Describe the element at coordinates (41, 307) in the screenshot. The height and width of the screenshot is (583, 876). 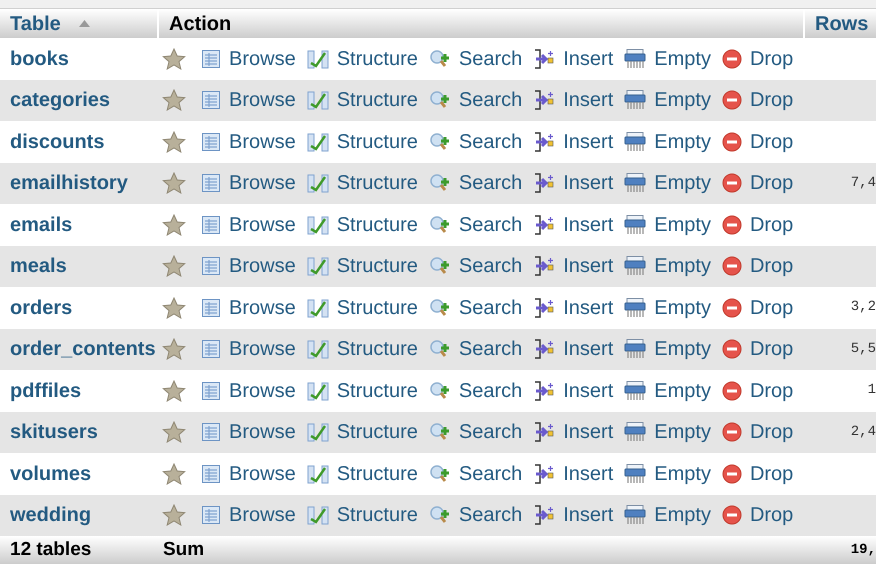
I see `table-name-link: orders` at that location.